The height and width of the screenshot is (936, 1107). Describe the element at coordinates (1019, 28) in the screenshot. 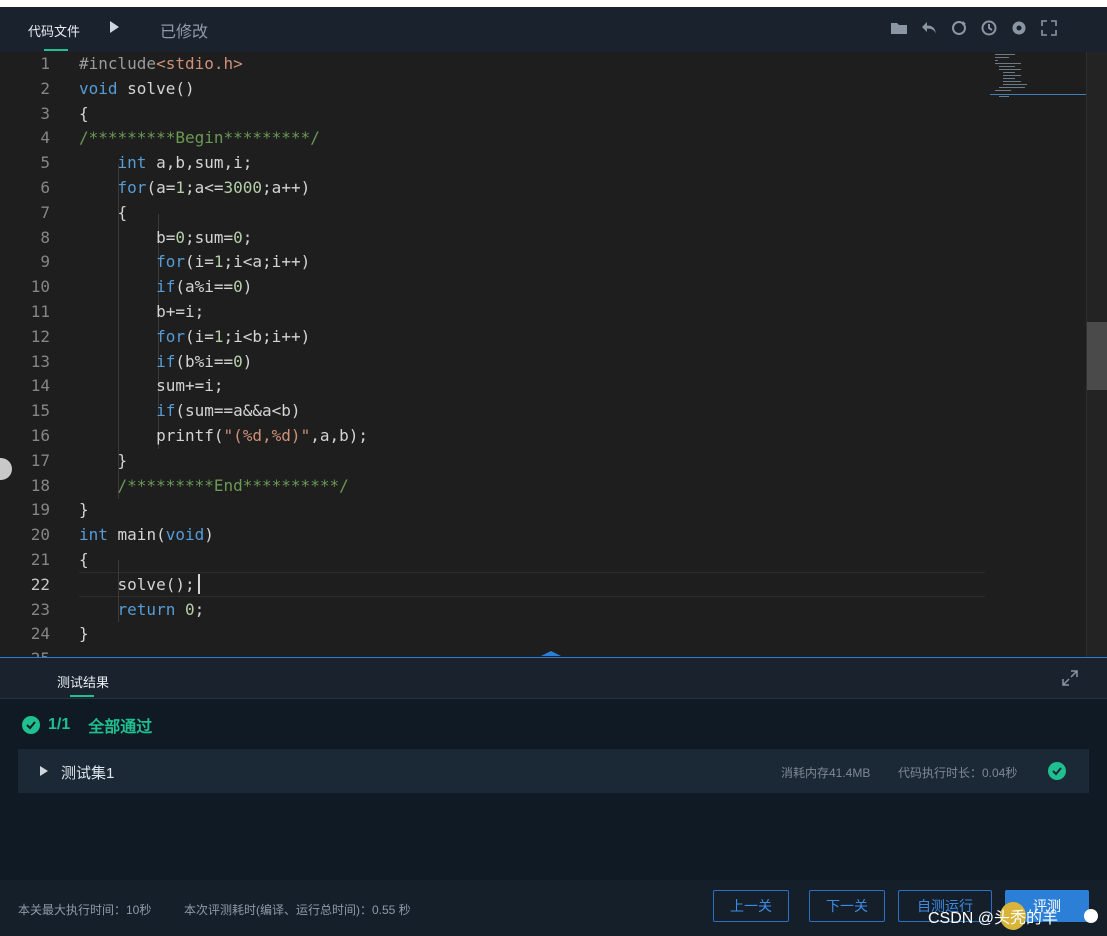

I see `settings-icon` at that location.